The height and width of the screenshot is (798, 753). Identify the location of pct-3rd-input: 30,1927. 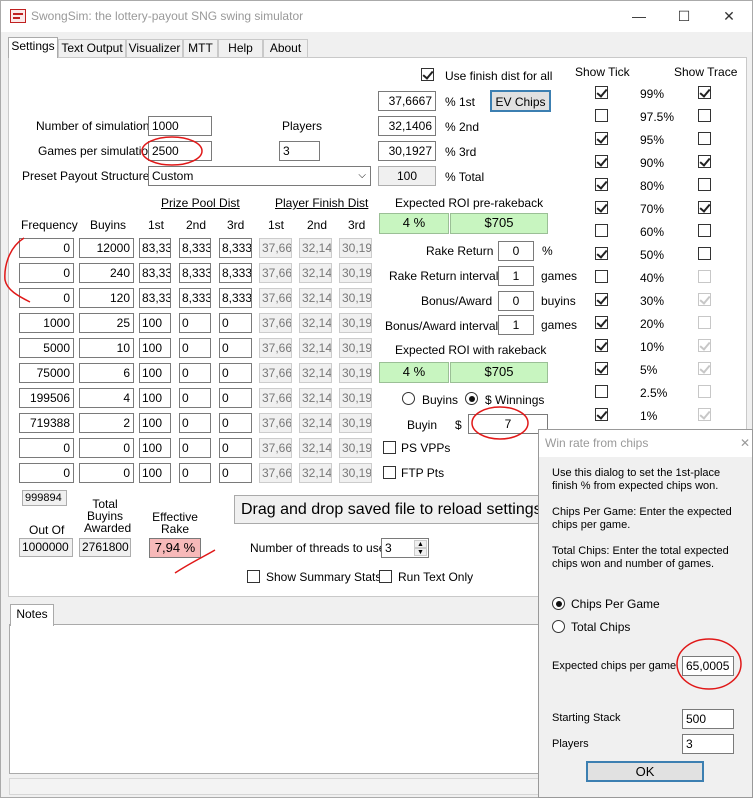
(407, 151).